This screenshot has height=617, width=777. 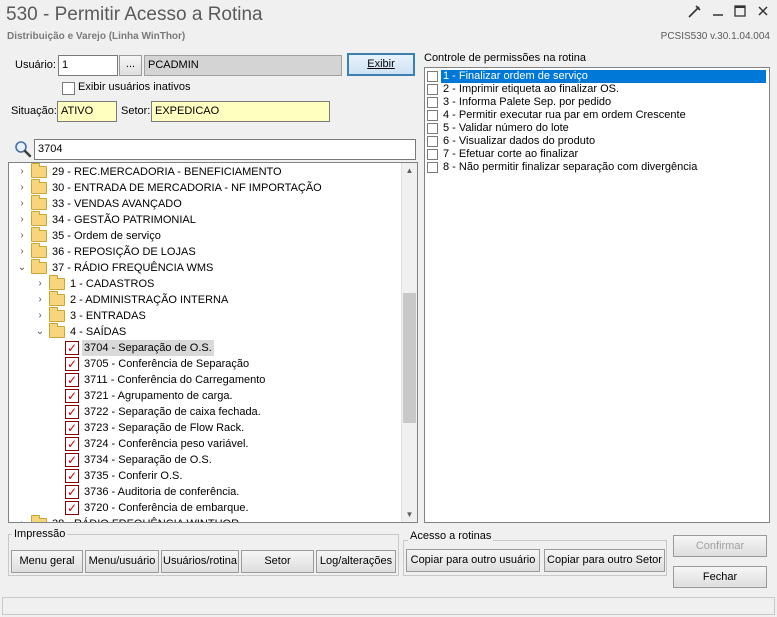 I want to click on tree-item: › 3 - ENTRADAS, so click(x=204, y=315).